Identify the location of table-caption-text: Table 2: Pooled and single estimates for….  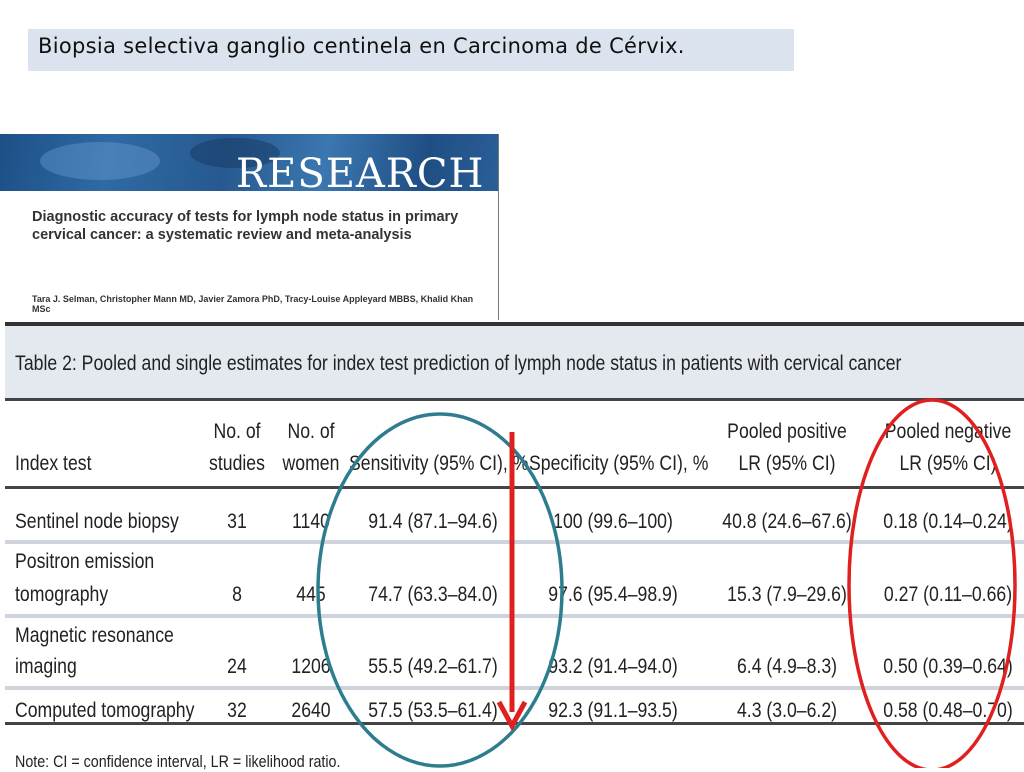
(458, 363).